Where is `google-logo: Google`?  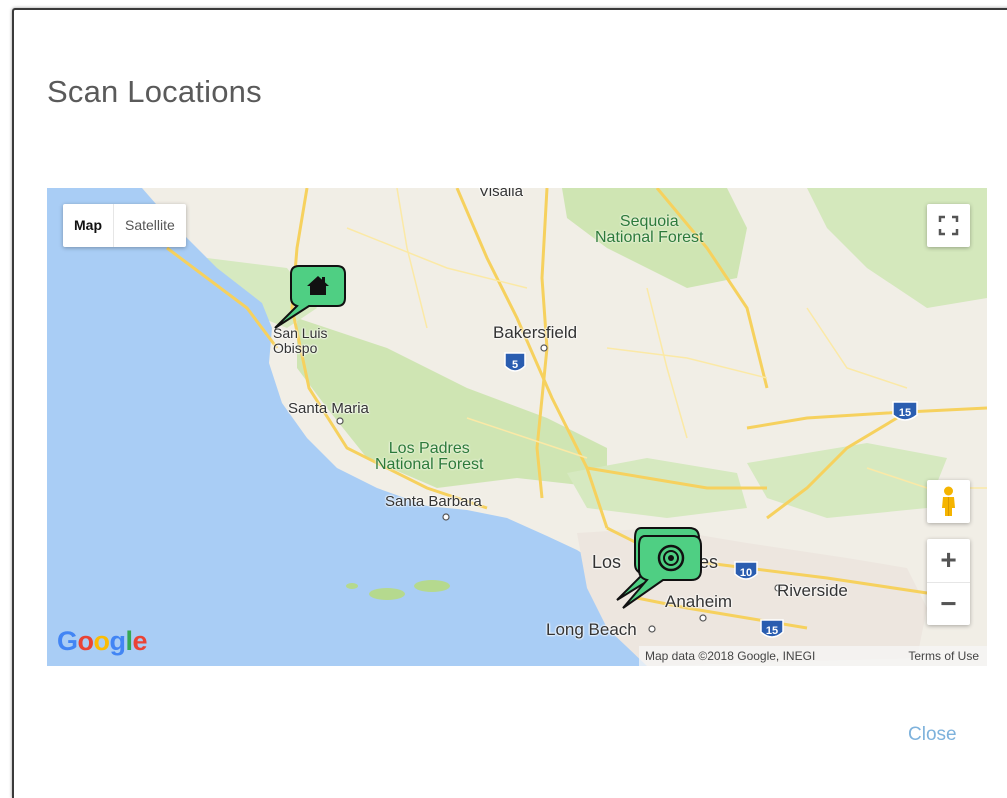 google-logo: Google is located at coordinates (102, 641).